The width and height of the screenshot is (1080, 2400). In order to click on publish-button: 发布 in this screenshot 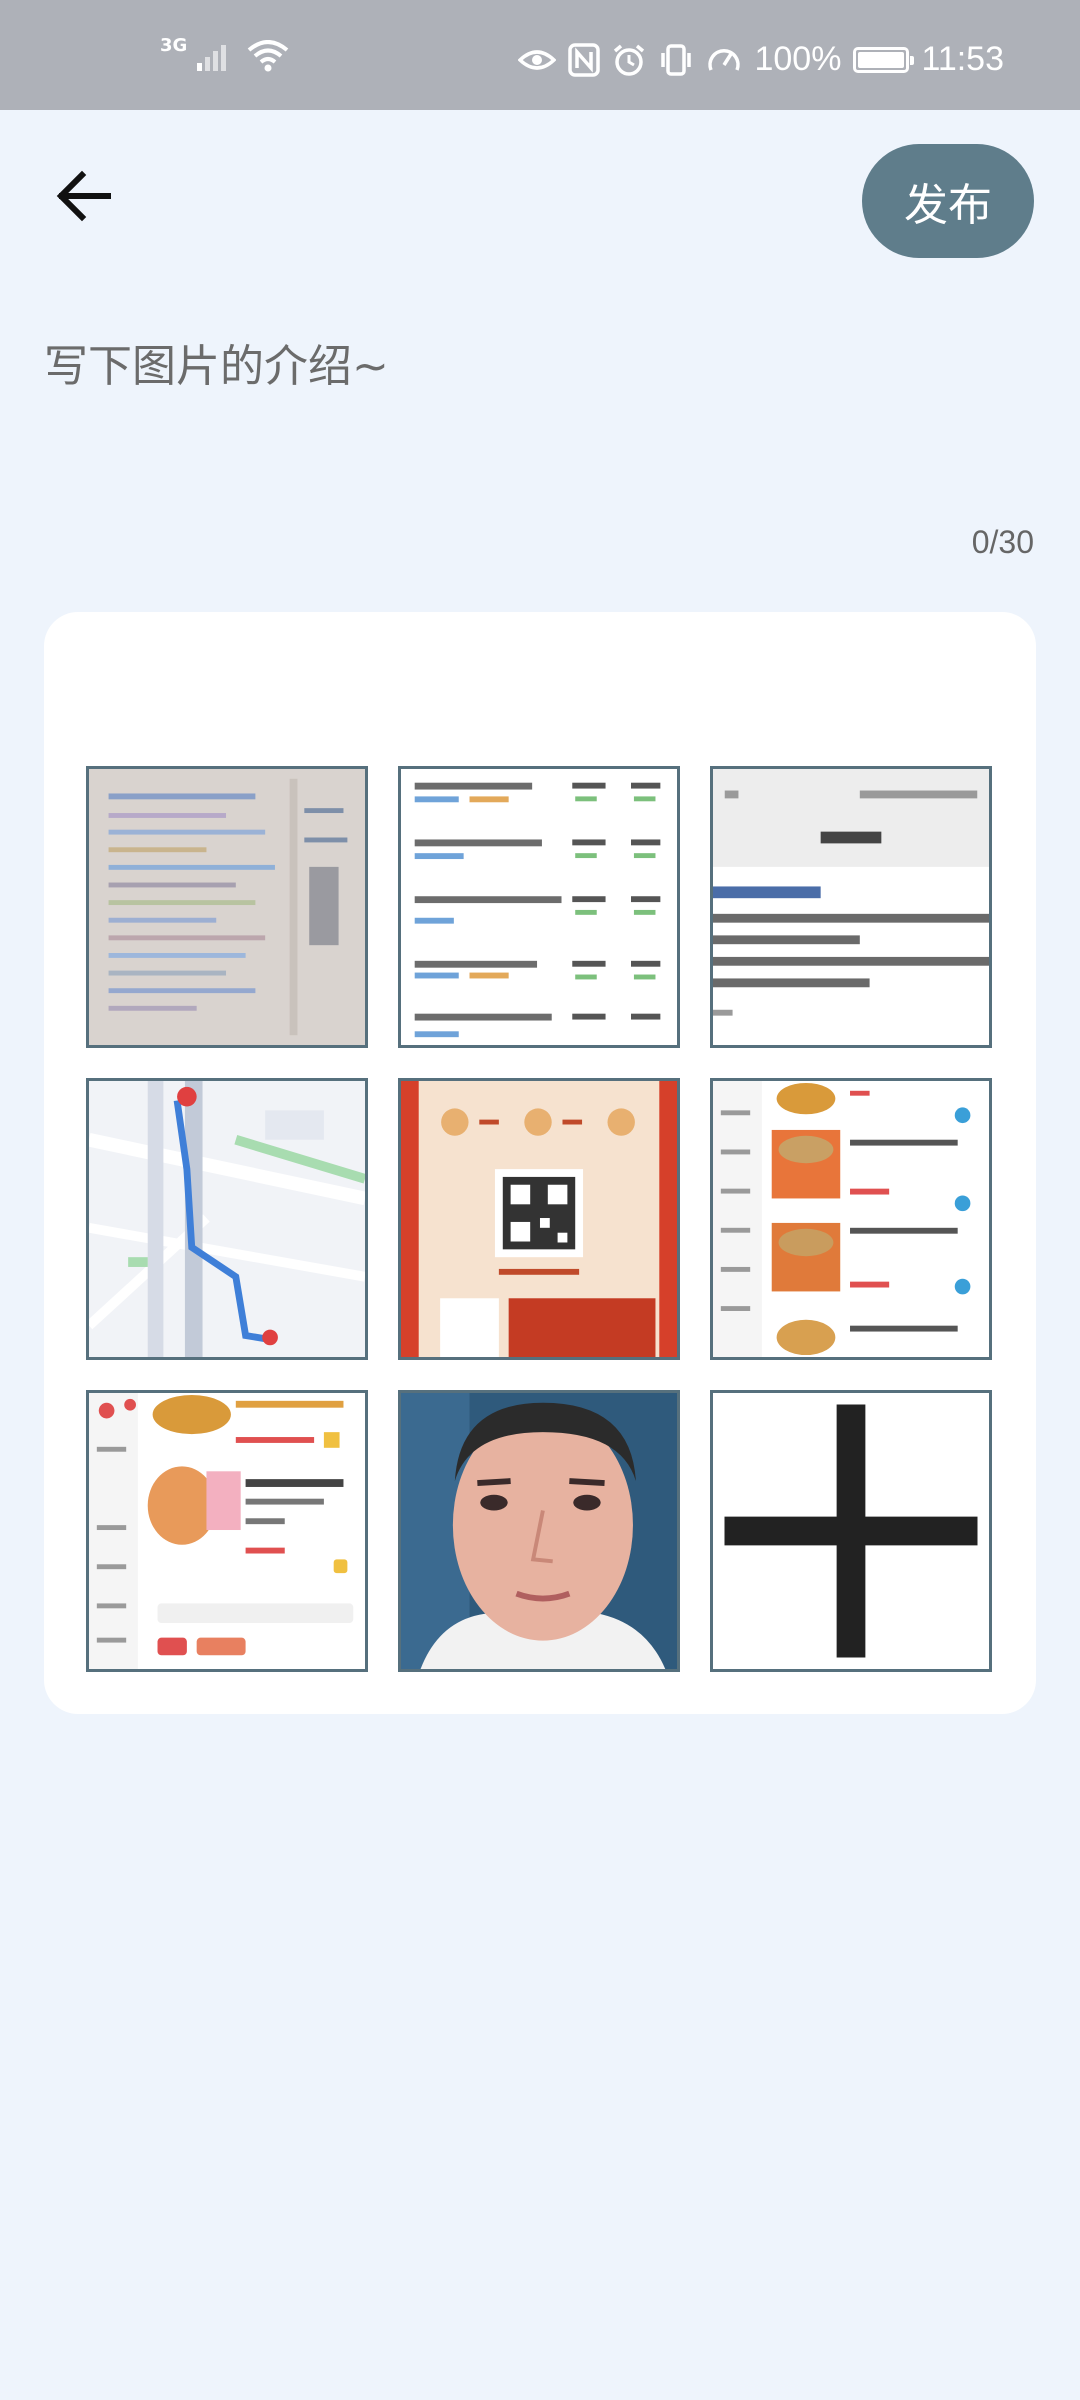, I will do `click(948, 201)`.